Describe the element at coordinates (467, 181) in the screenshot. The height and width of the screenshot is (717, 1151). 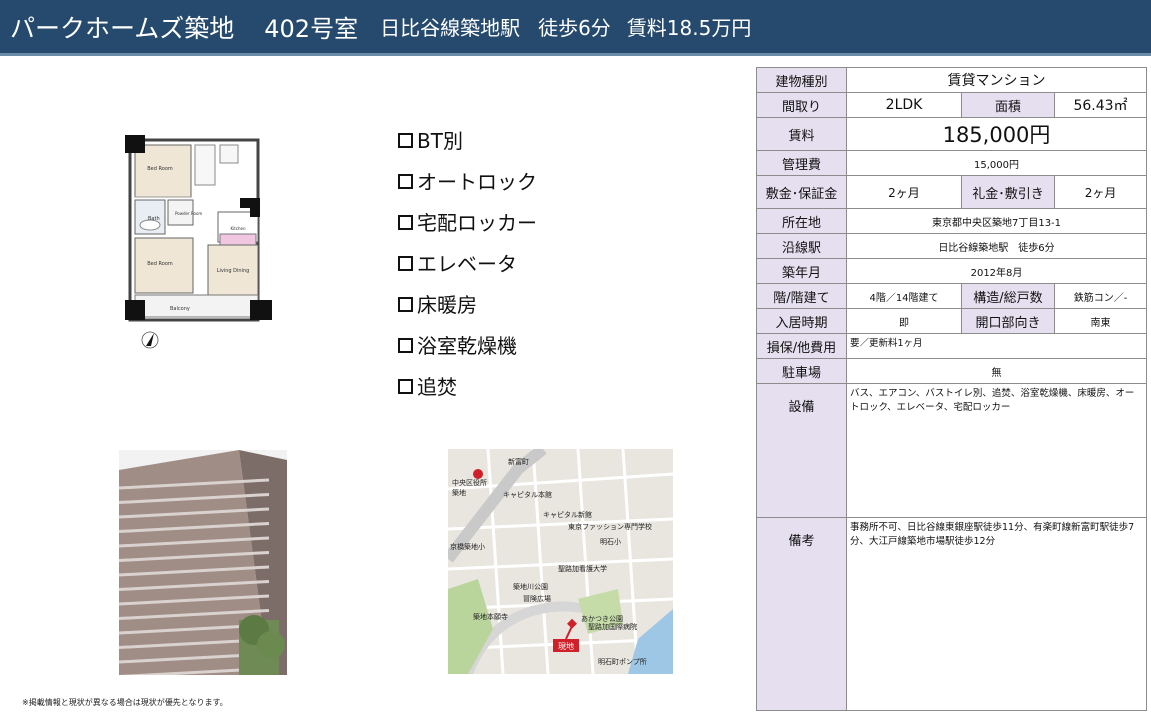
I see `feature-item: オートロック` at that location.